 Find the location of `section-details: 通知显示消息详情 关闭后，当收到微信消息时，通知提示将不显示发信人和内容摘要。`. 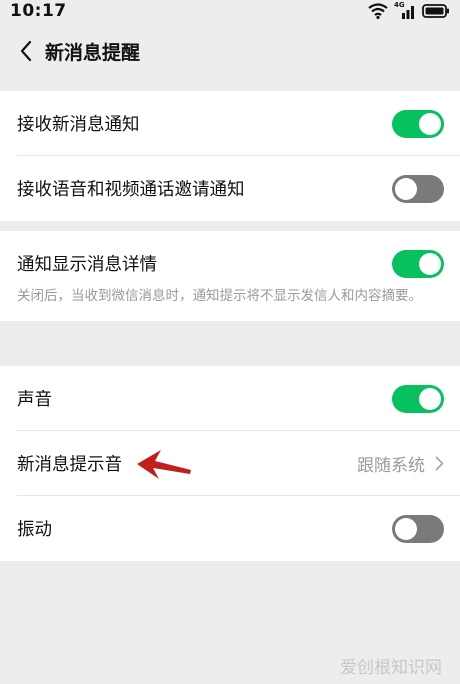

section-details: 通知显示消息详情 关闭后，当收到微信消息时，通知提示将不显示发信人和内容摘要。 is located at coordinates (230, 276).